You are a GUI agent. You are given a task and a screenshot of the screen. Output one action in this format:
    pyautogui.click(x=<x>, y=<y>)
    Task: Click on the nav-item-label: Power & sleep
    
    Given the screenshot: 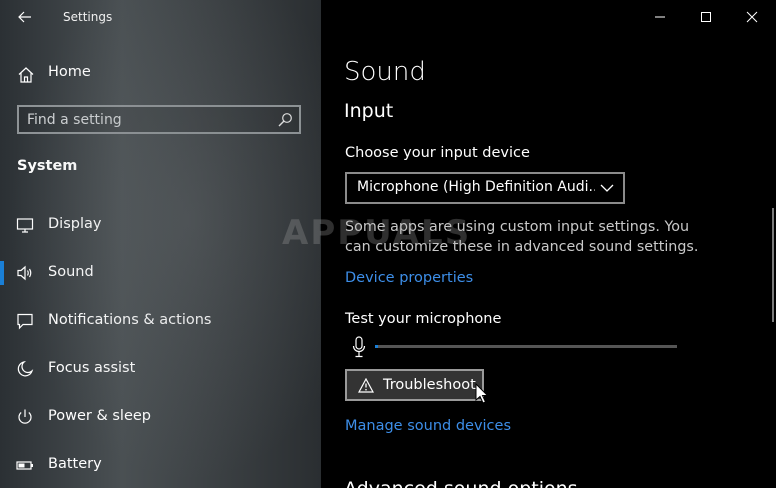 What is the action you would take?
    pyautogui.click(x=99, y=416)
    